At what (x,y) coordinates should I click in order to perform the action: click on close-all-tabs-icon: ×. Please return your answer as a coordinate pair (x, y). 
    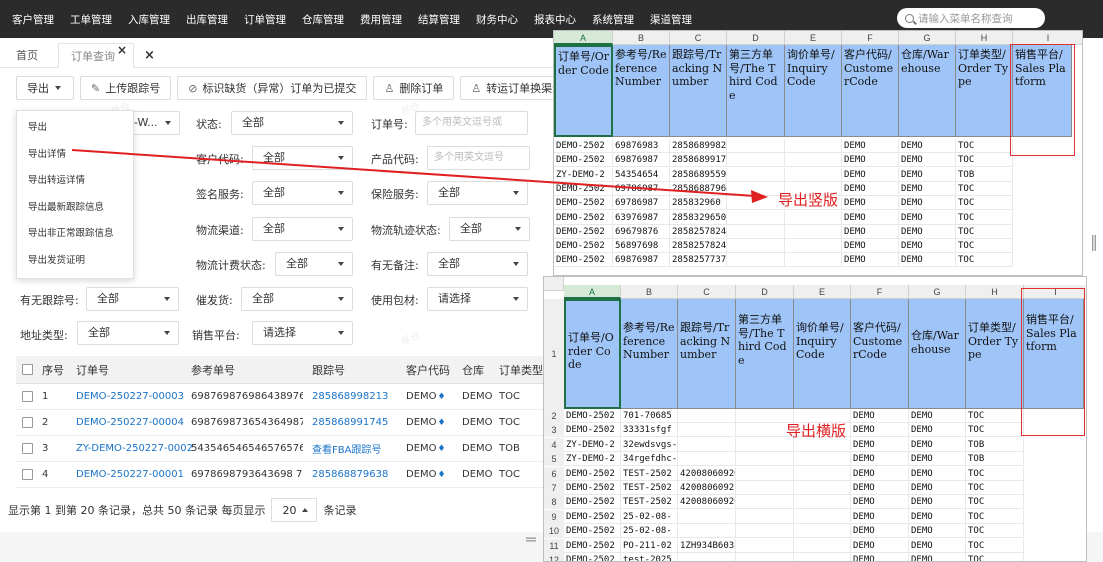
    Looking at the image, I should click on (149, 55).